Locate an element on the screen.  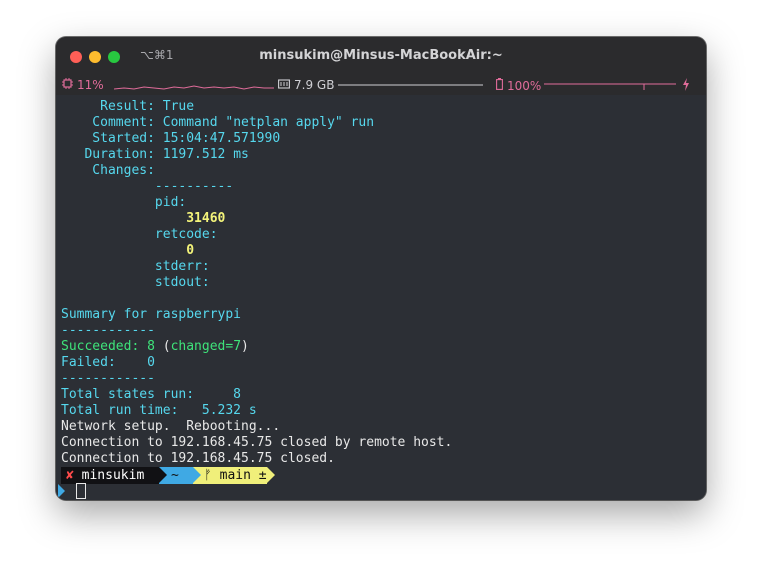
comment-line: Comment: Command "netplan apply" run is located at coordinates (218, 122).